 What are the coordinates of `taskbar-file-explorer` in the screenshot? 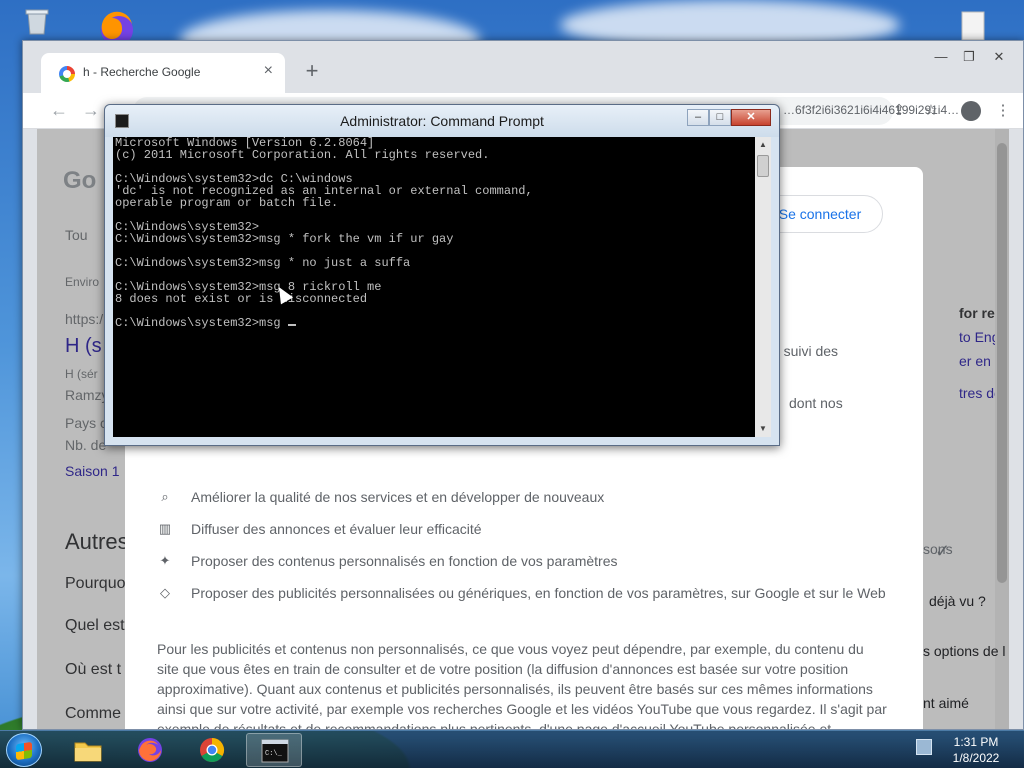 It's located at (88, 750).